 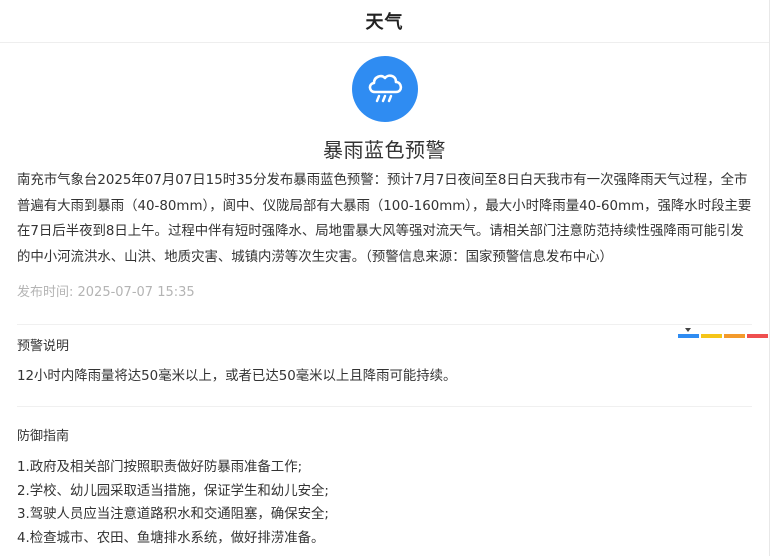 I want to click on level-segment-orange, so click(x=734, y=336).